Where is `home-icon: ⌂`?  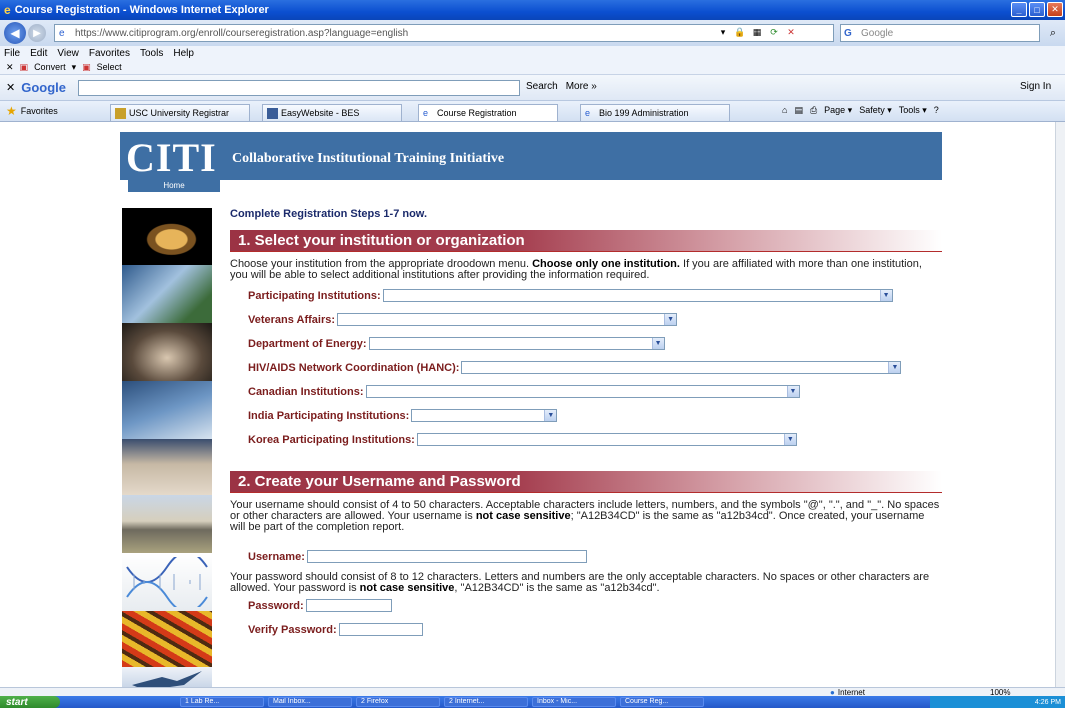 home-icon: ⌂ is located at coordinates (784, 110).